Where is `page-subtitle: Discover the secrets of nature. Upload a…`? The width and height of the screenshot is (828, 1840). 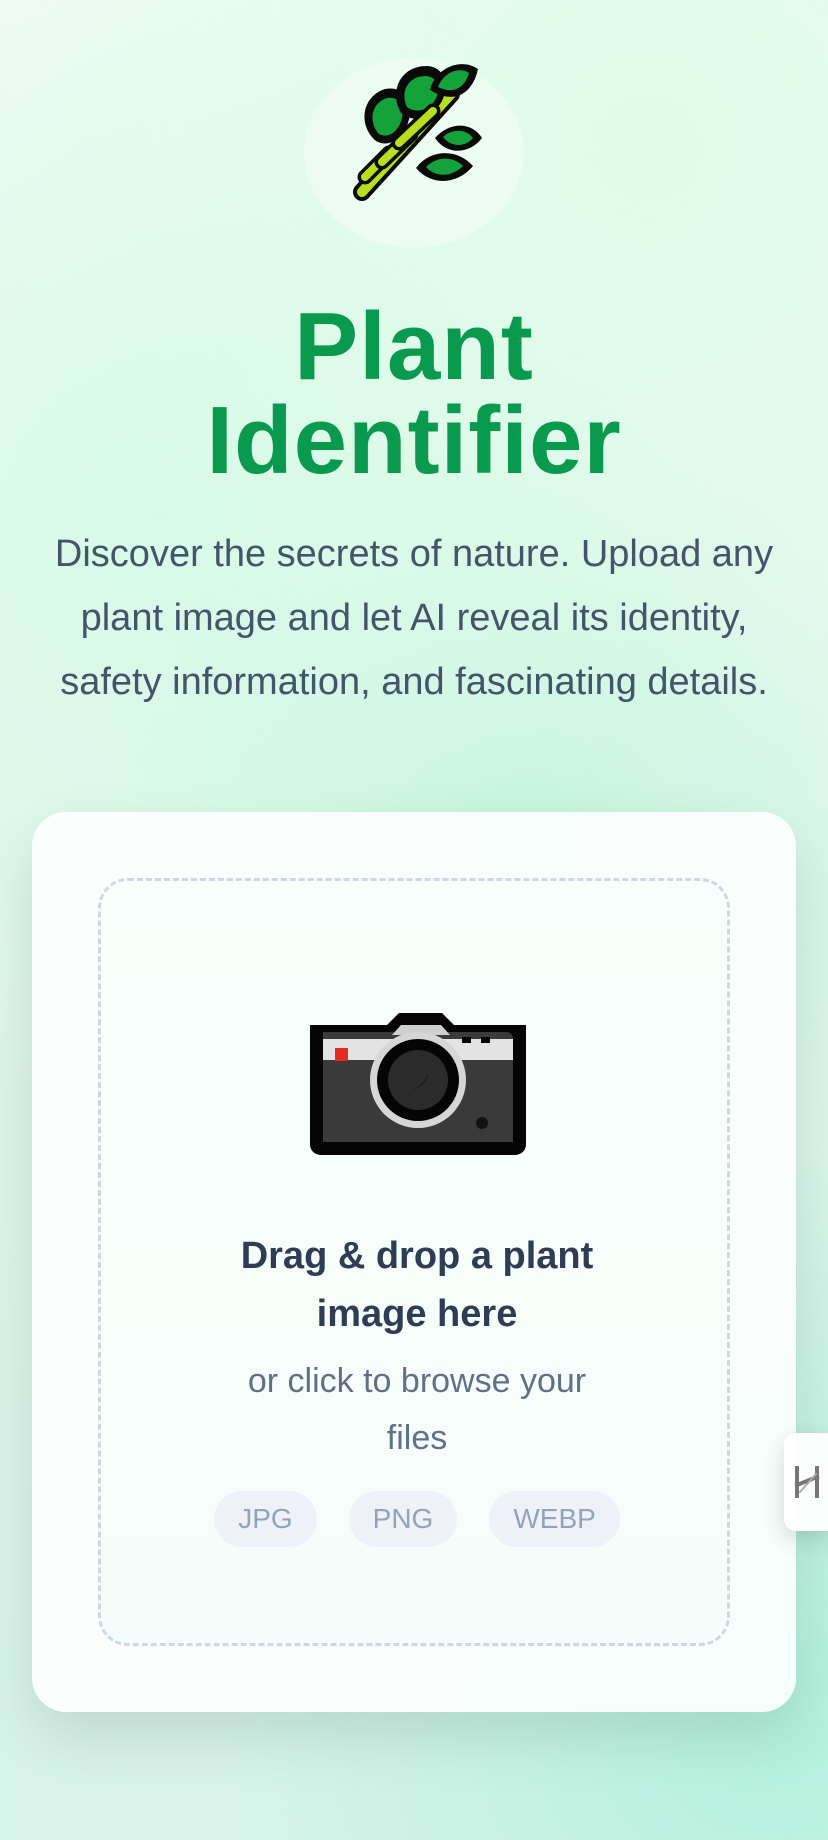
page-subtitle: Discover the secrets of nature. Upload a… is located at coordinates (414, 618).